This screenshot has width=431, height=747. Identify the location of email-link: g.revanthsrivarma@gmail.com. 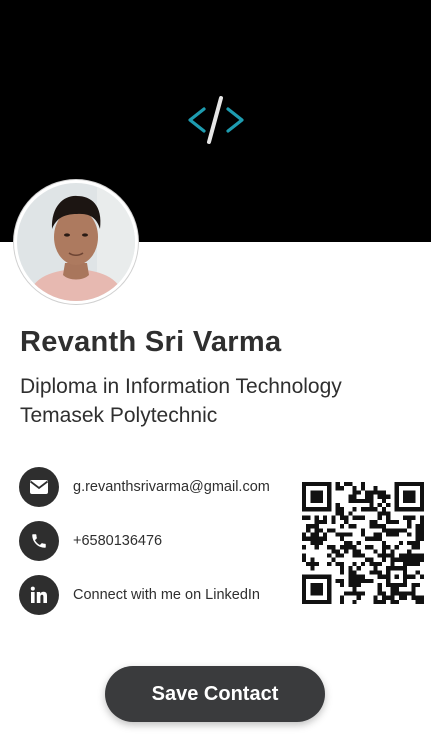
(159, 487).